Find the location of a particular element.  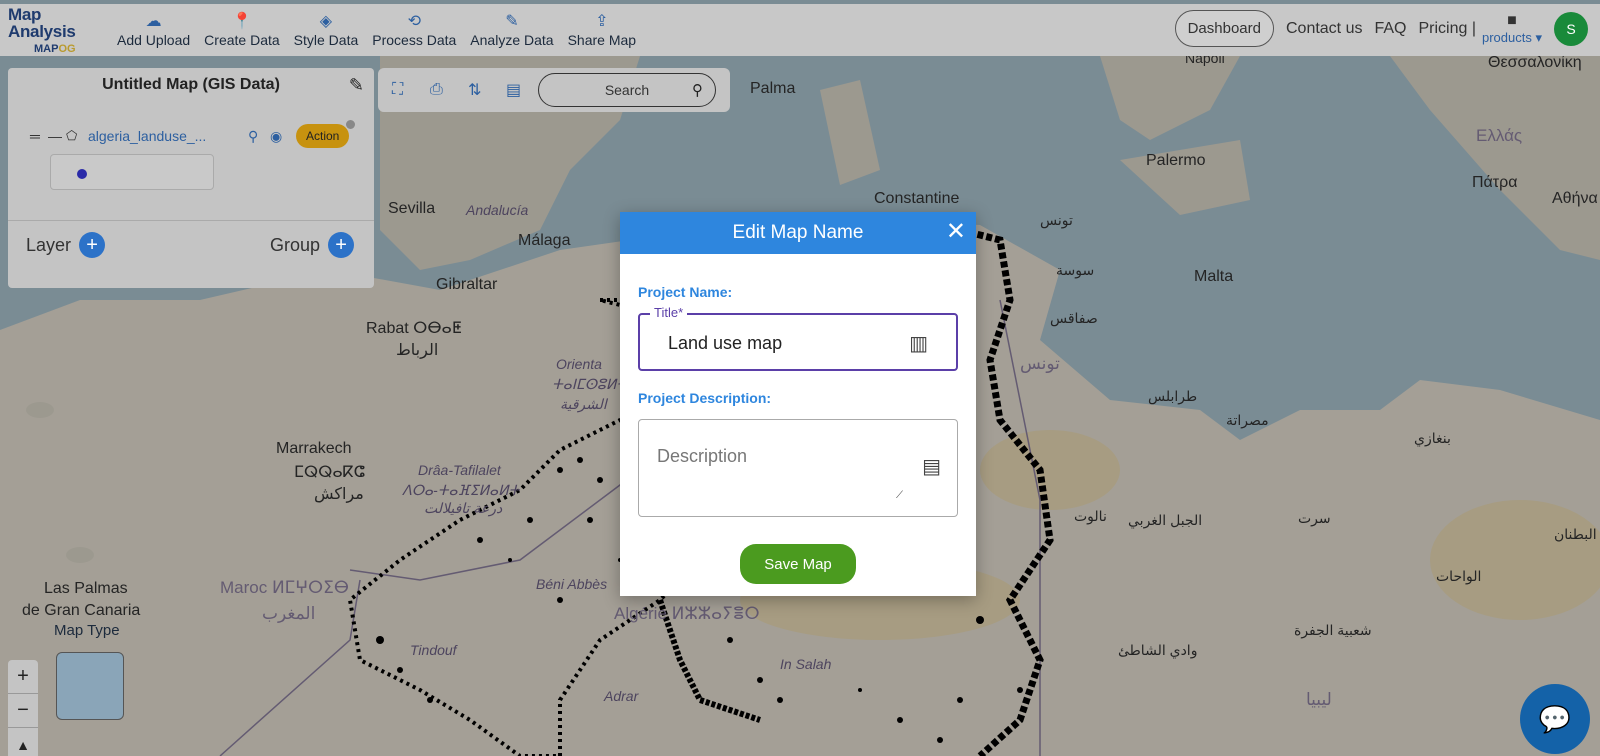

nav-label: Analyze Data is located at coordinates (512, 40).